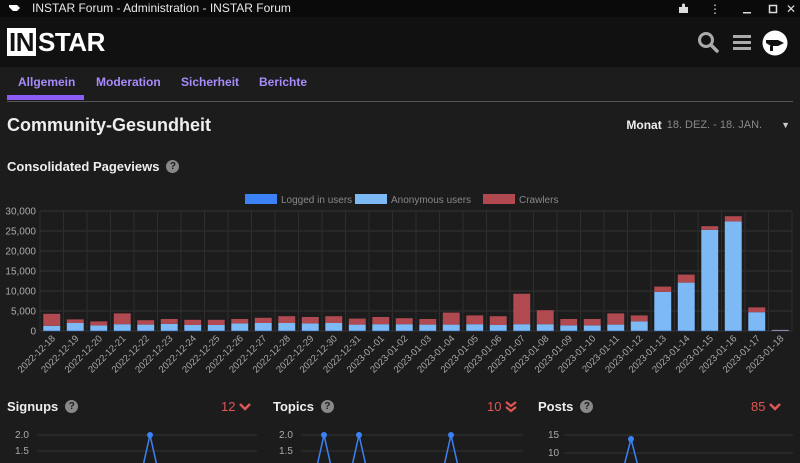 This screenshot has height=463, width=800. I want to click on signups-point, so click(150, 435).